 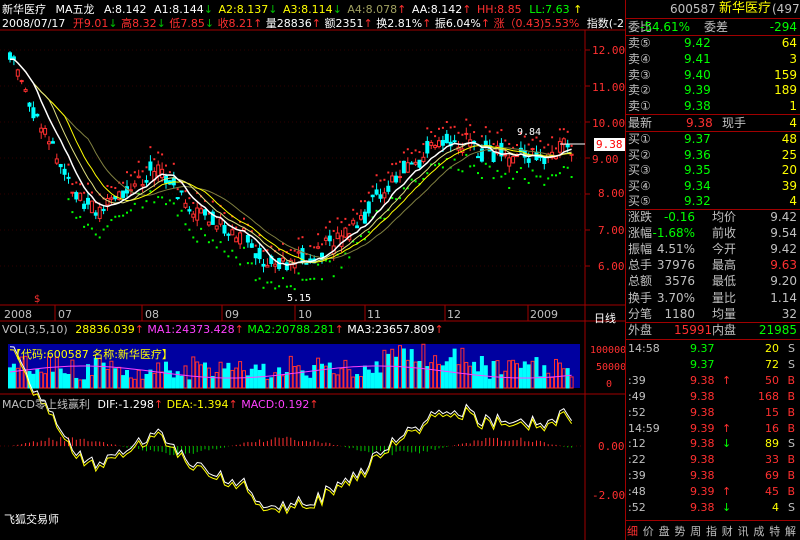 I want to click on bar-close: 收8.21, so click(x=235, y=23).